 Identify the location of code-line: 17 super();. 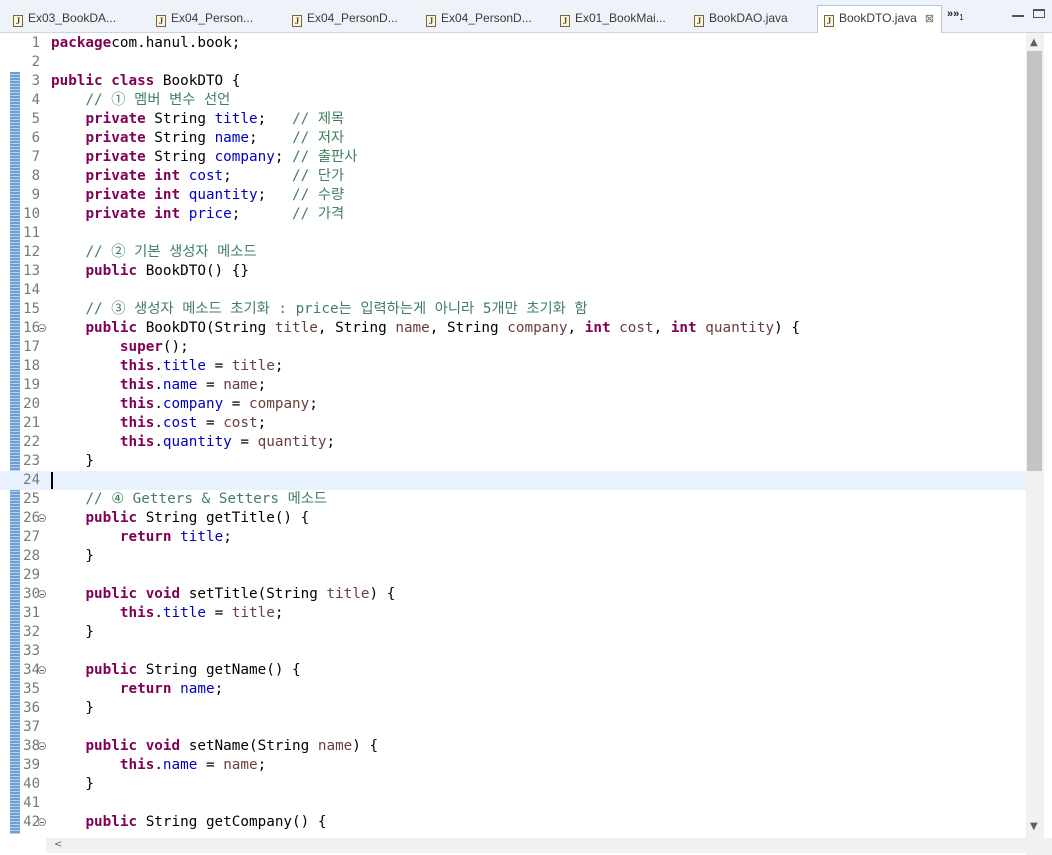
(513, 347).